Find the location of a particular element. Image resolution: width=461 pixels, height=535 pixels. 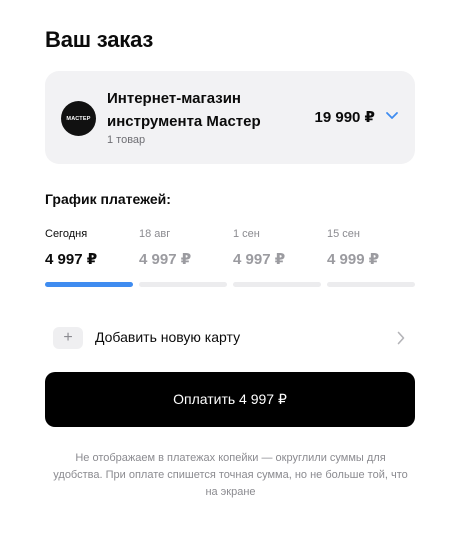

payment-date: 15 сен is located at coordinates (343, 234).